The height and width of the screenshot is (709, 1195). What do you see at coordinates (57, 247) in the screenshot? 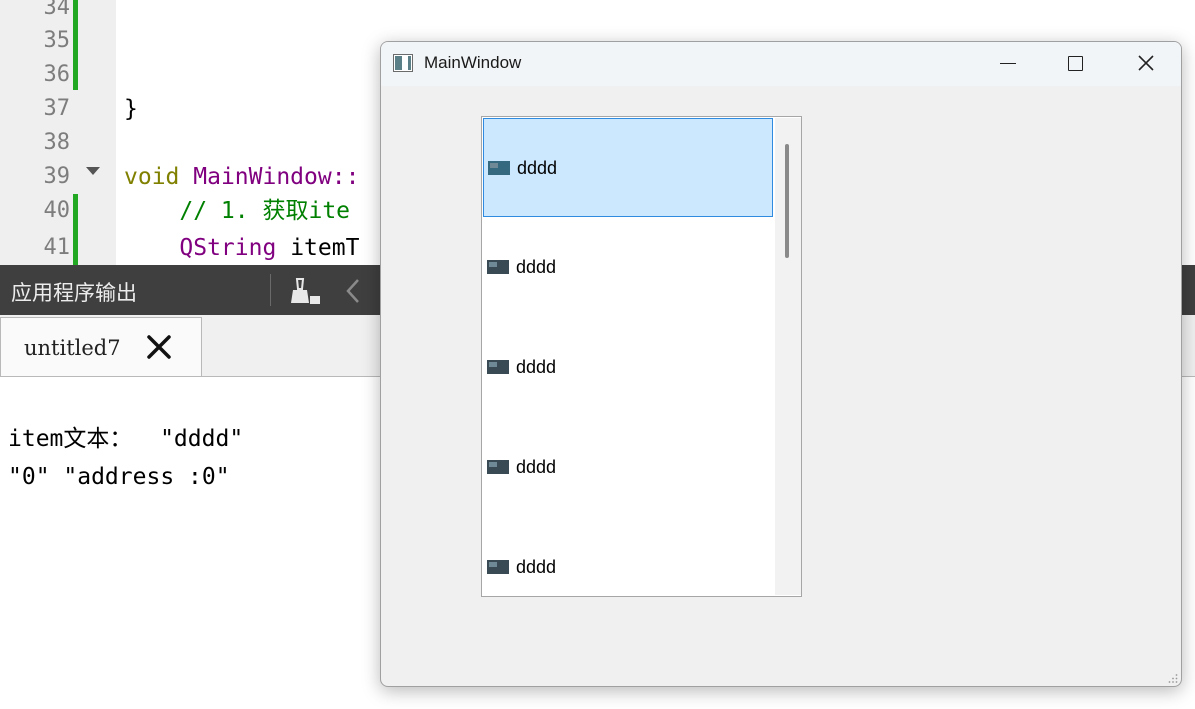
I see `line-number: 41` at bounding box center [57, 247].